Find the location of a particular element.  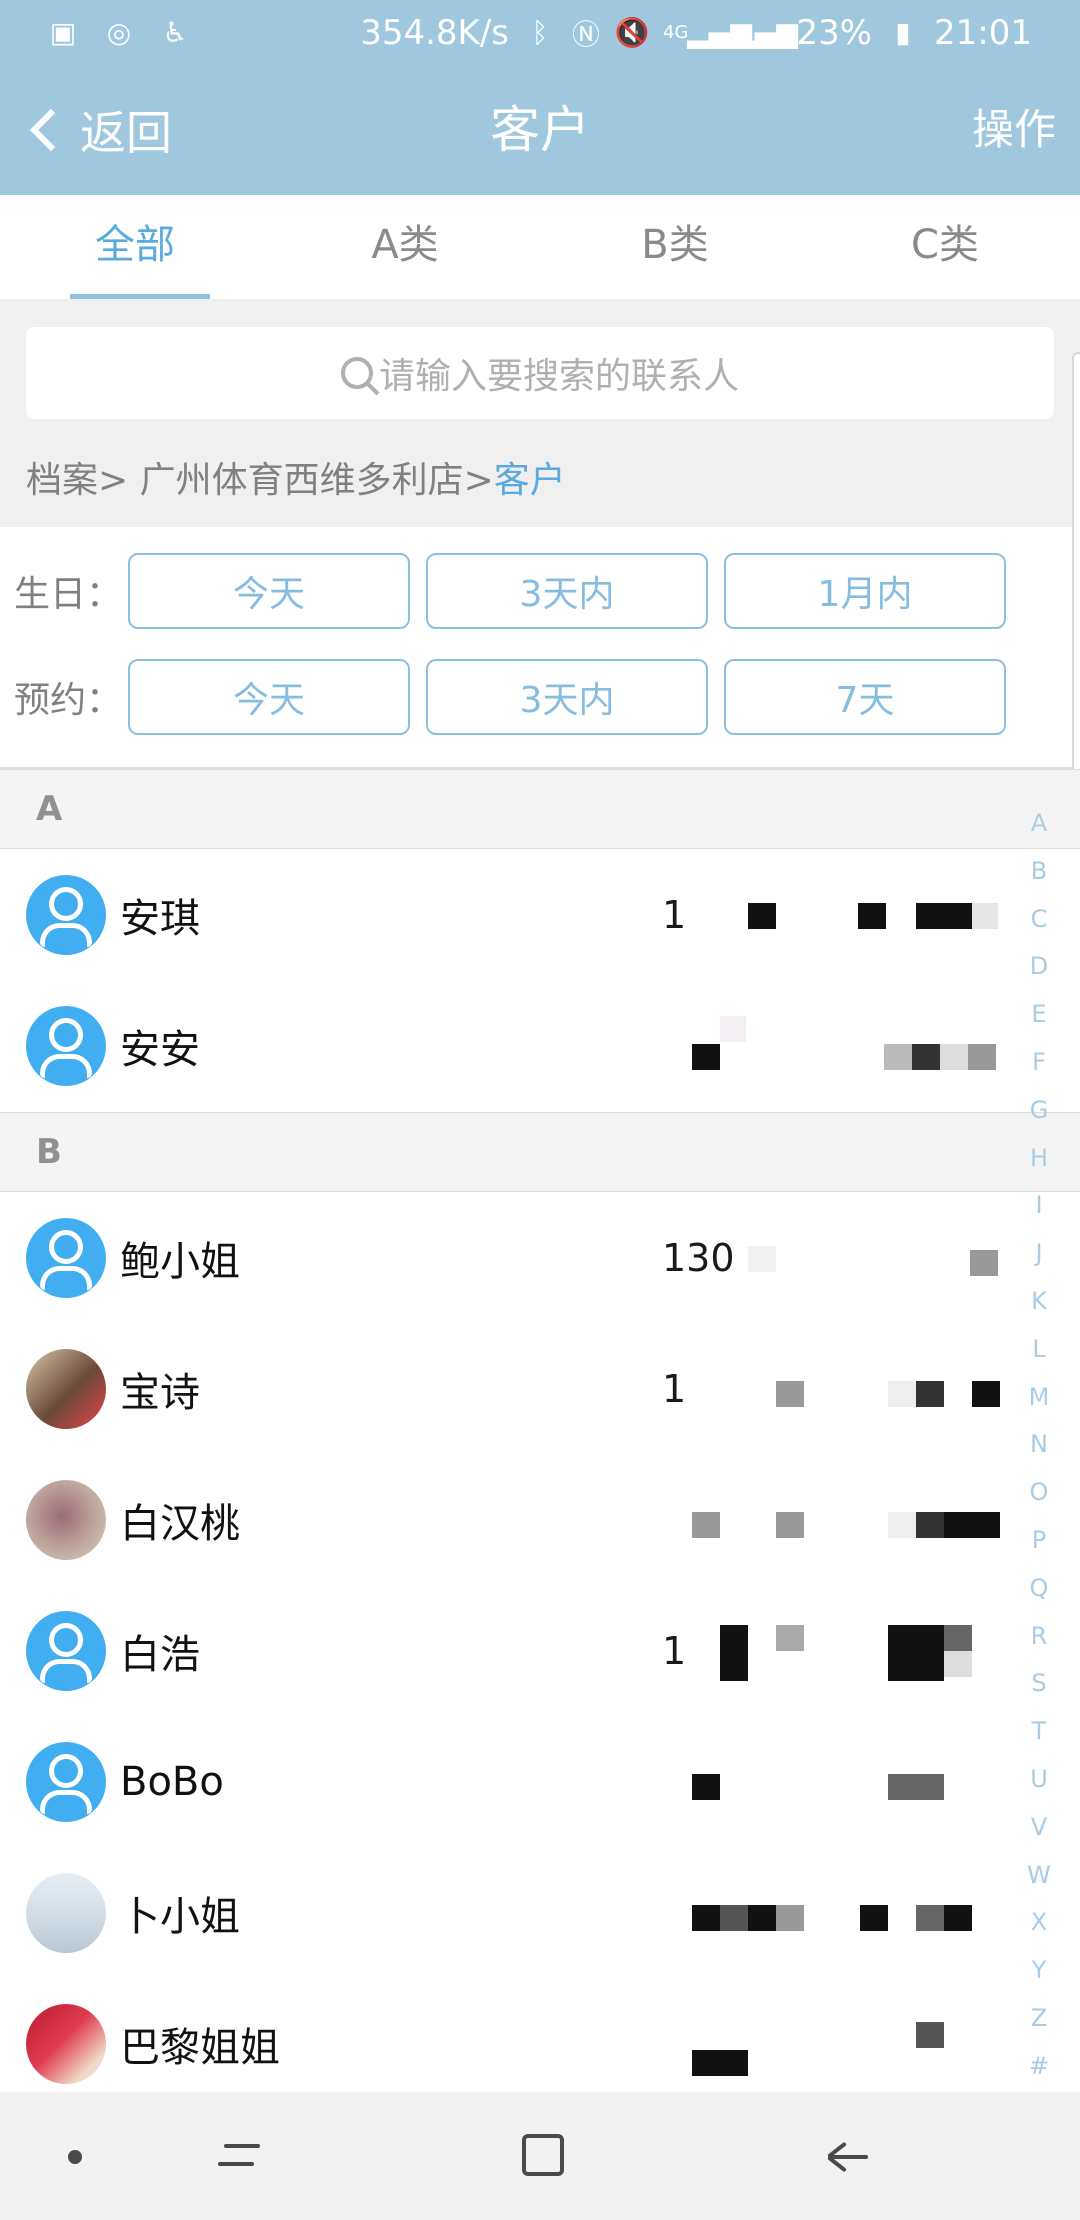

contact-name: 安安 is located at coordinates (160, 1049).